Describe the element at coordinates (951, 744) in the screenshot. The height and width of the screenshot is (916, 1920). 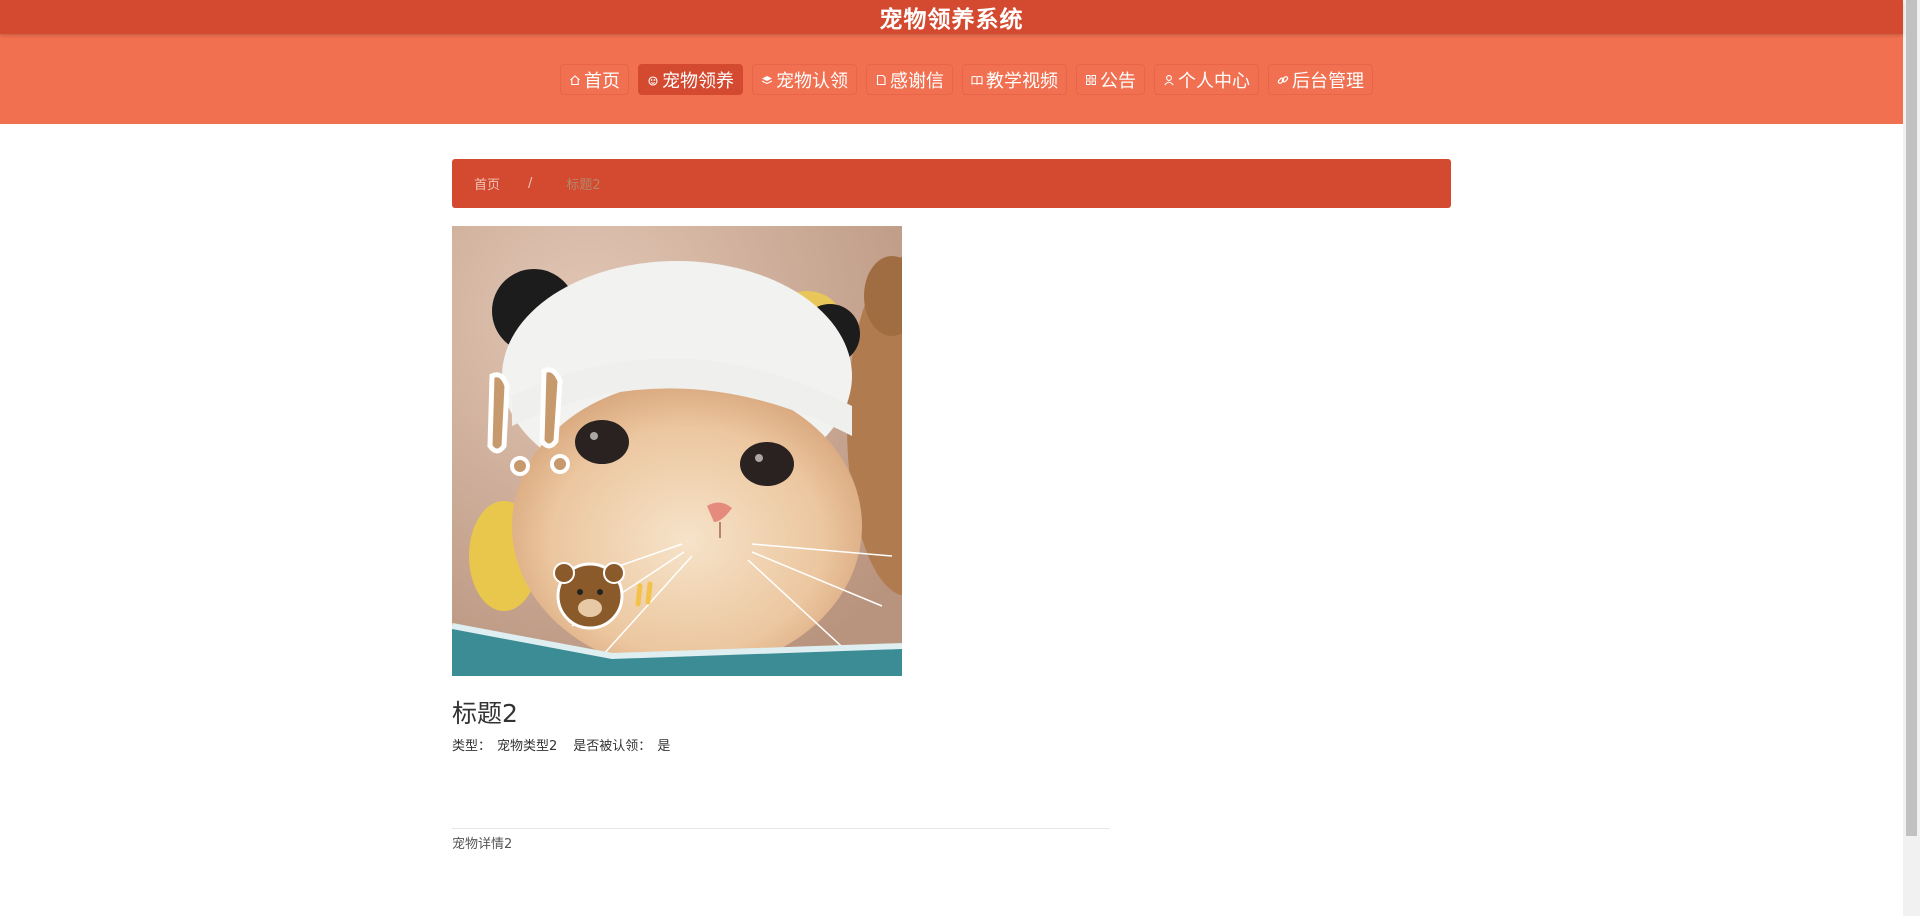
I see `pet-meta: 类型： 宠物类型2 是否被认领： 是` at that location.